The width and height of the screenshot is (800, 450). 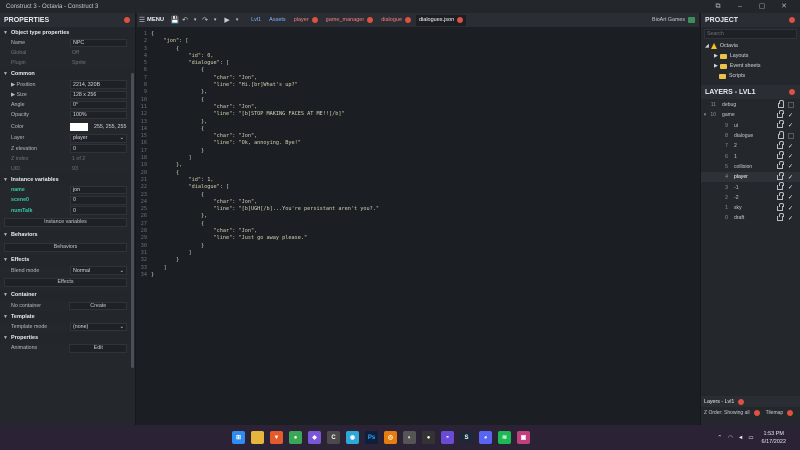 What do you see at coordinates (740, 438) in the screenshot?
I see `volume-icon: ◄` at bounding box center [740, 438].